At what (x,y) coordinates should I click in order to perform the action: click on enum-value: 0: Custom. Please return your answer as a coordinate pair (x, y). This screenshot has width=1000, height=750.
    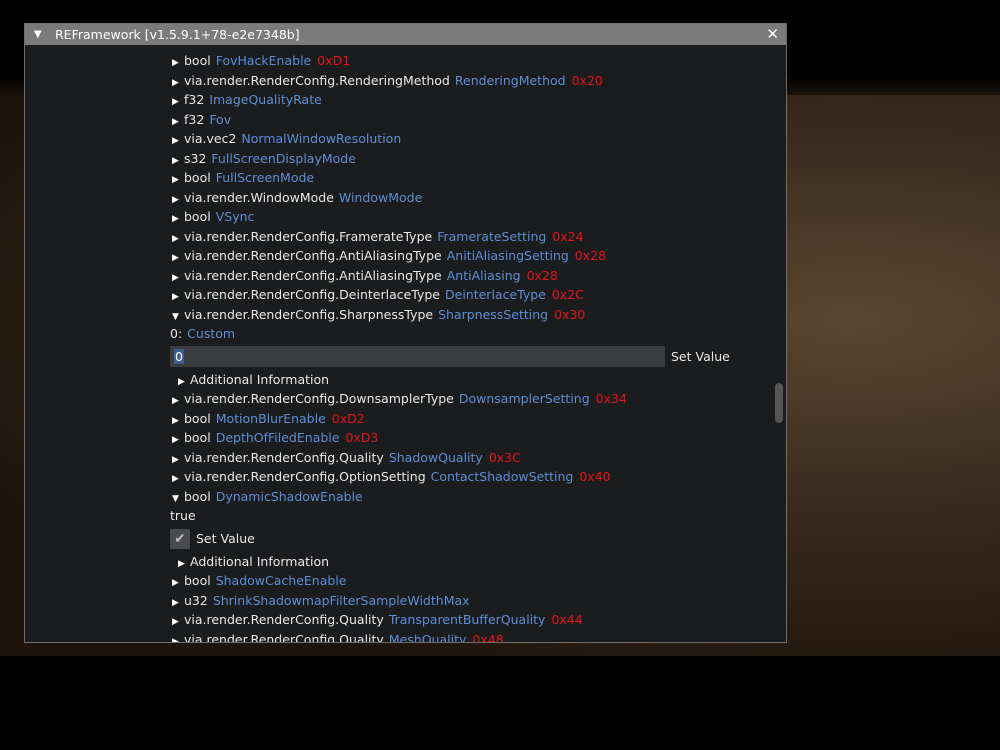
    Looking at the image, I should click on (398, 334).